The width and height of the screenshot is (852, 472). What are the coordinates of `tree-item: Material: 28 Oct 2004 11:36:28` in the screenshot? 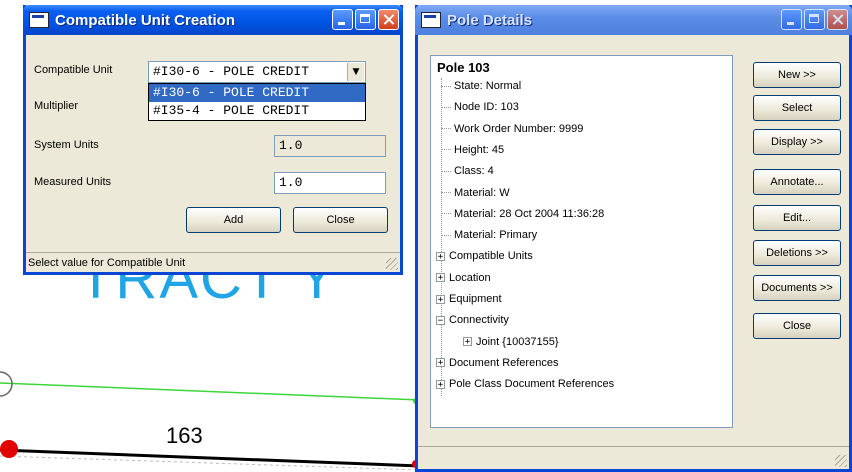 It's located at (522, 214).